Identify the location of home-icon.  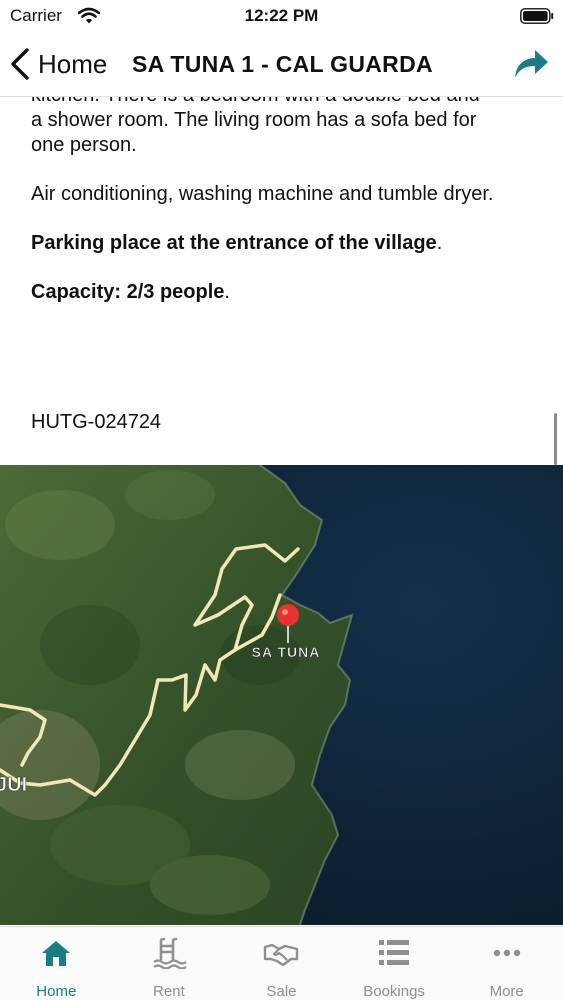
(56, 953).